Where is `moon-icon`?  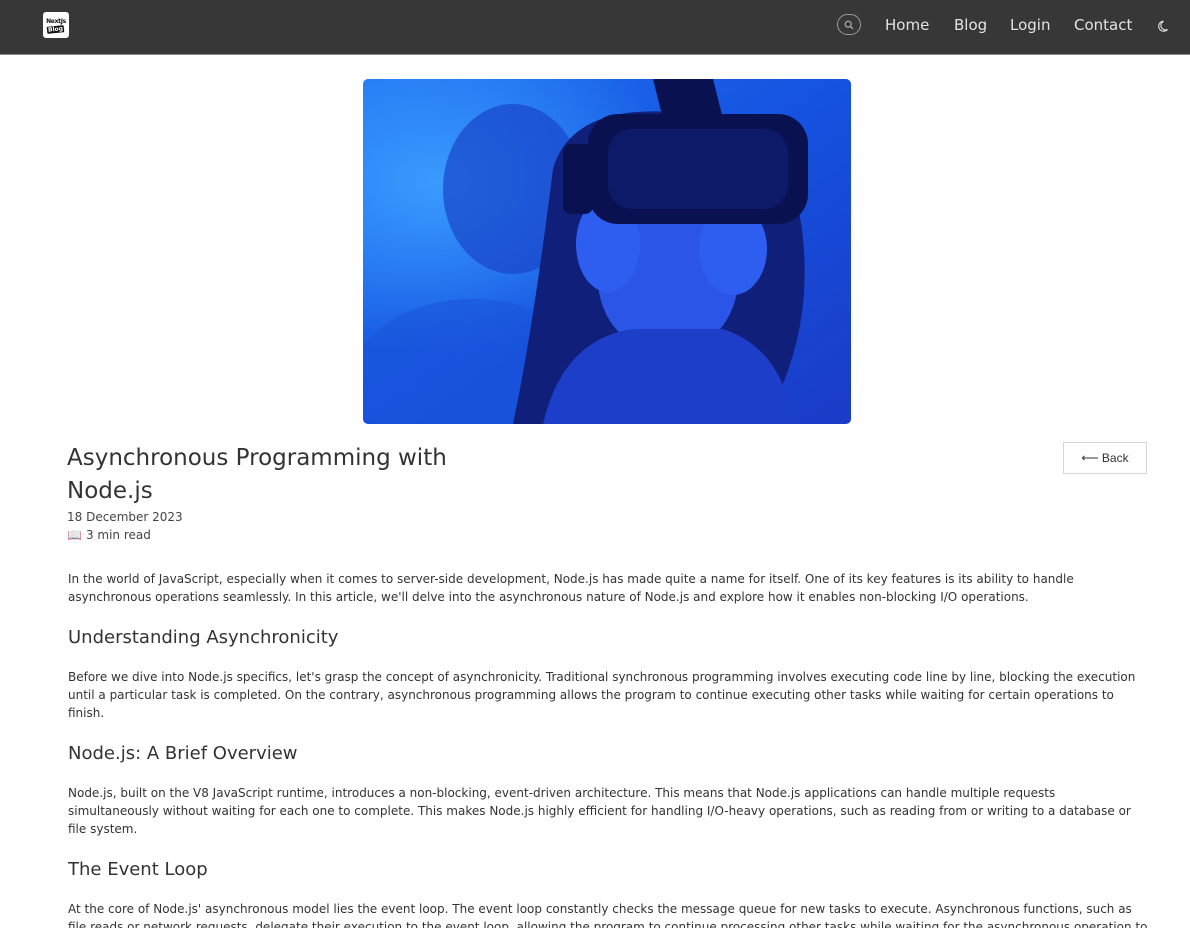
moon-icon is located at coordinates (1163, 26).